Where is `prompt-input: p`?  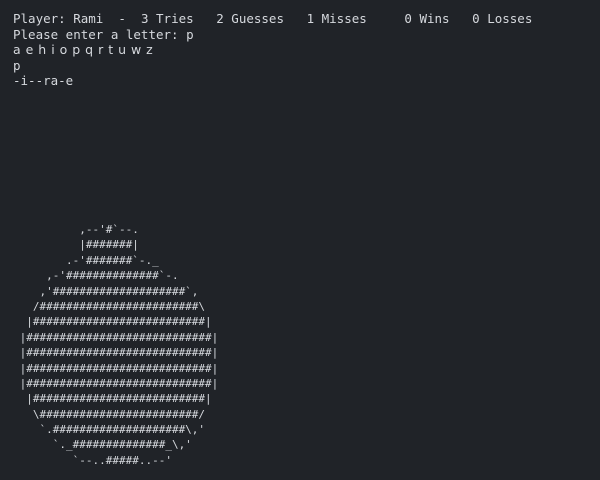 prompt-input: p is located at coordinates (190, 34).